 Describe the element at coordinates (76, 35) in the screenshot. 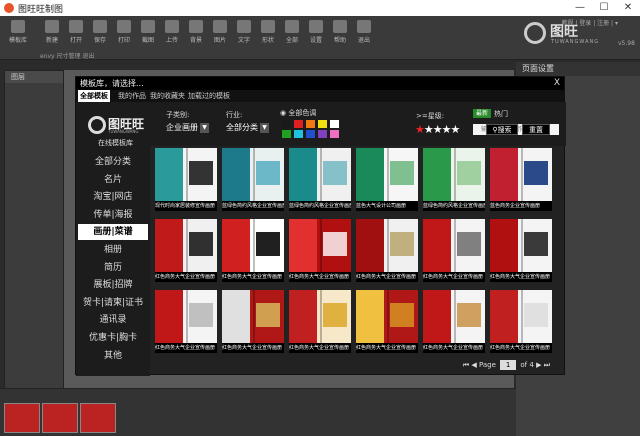

I see `tool-open: 打开` at that location.